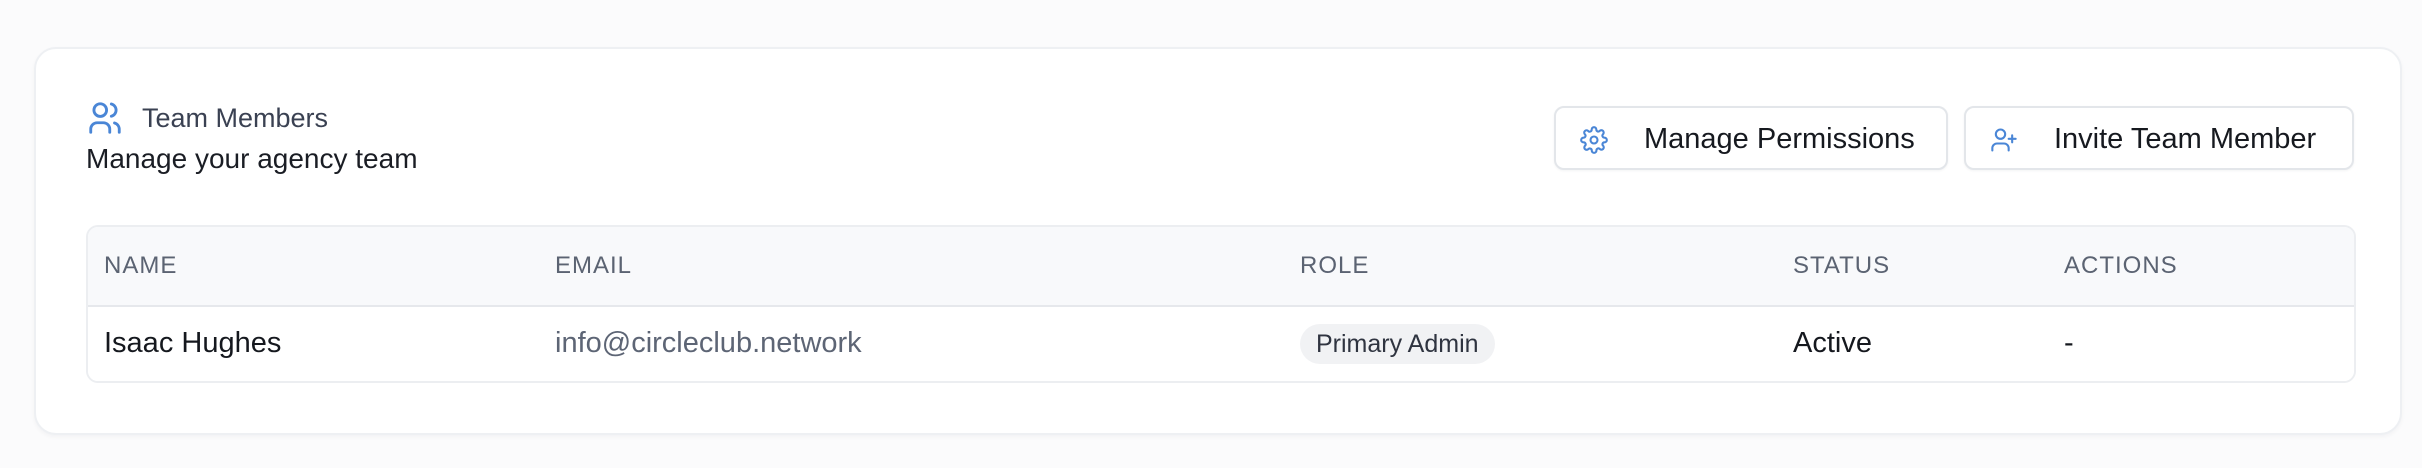 This screenshot has width=2422, height=468. What do you see at coordinates (2004, 140) in the screenshot?
I see `user-plus-icon` at bounding box center [2004, 140].